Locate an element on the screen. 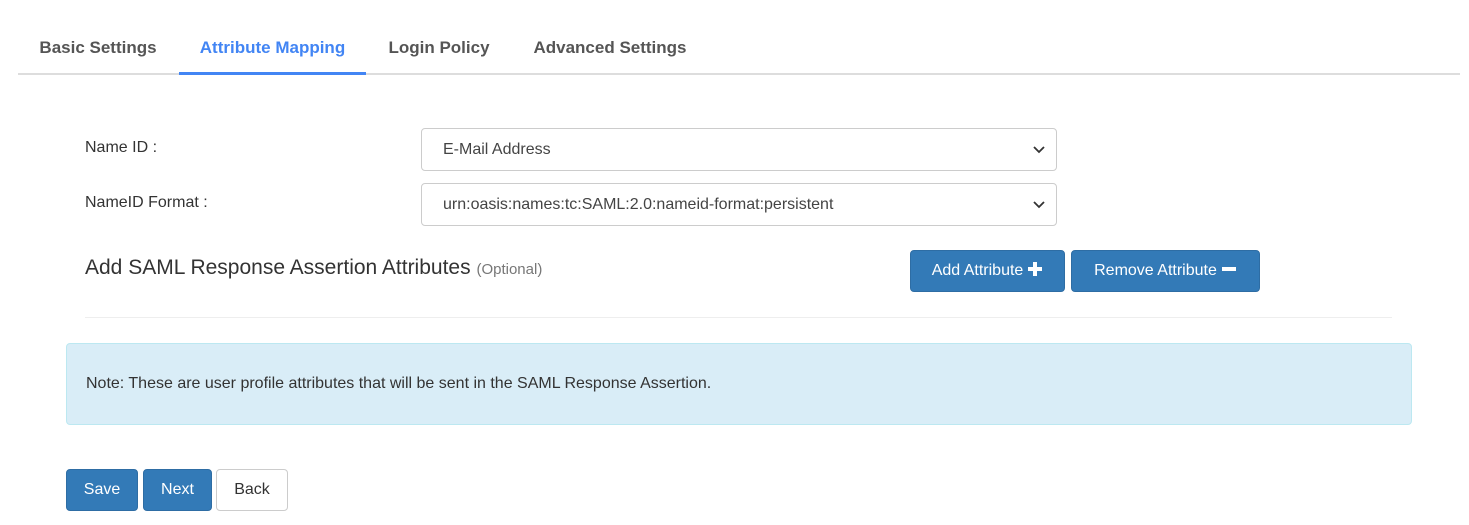 The width and height of the screenshot is (1469, 525). tab-attribute-mapping: Attribute Mapping is located at coordinates (272, 49).